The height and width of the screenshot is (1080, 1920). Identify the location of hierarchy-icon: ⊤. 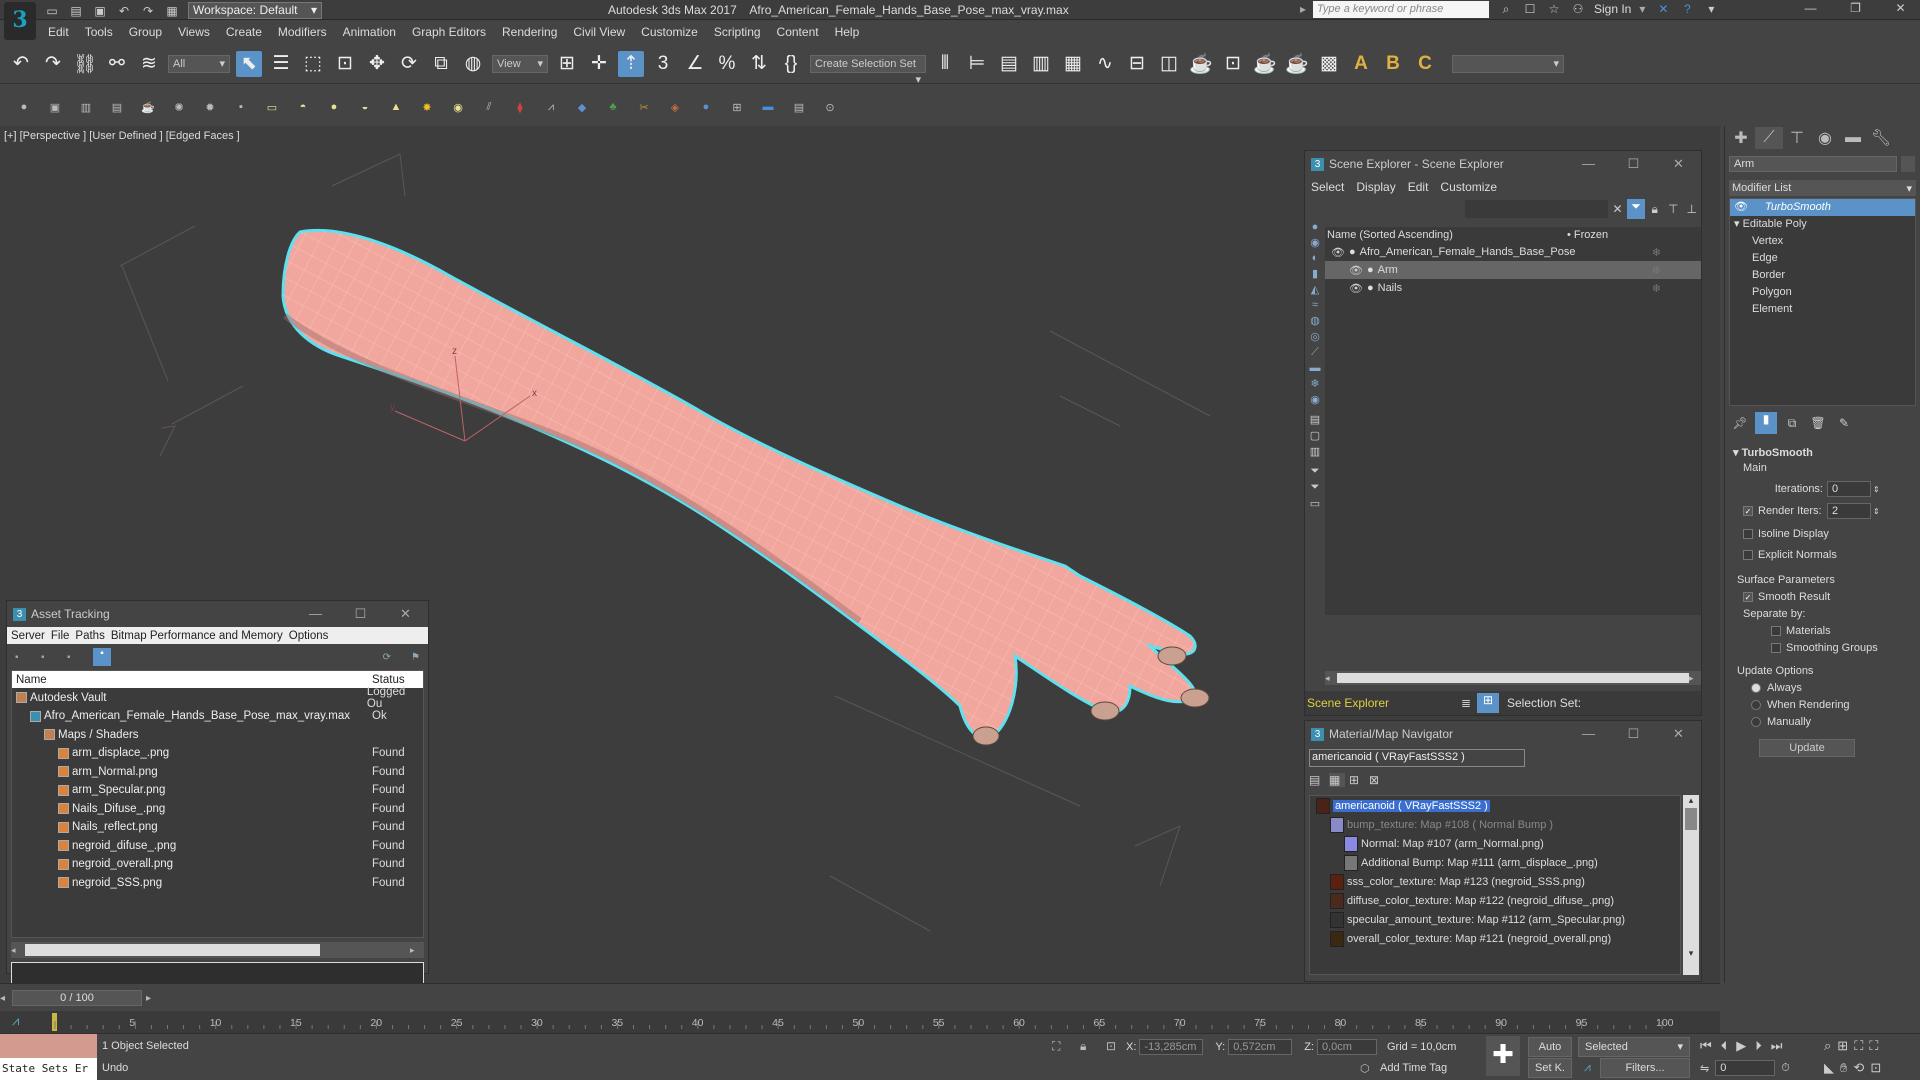
(1673, 209).